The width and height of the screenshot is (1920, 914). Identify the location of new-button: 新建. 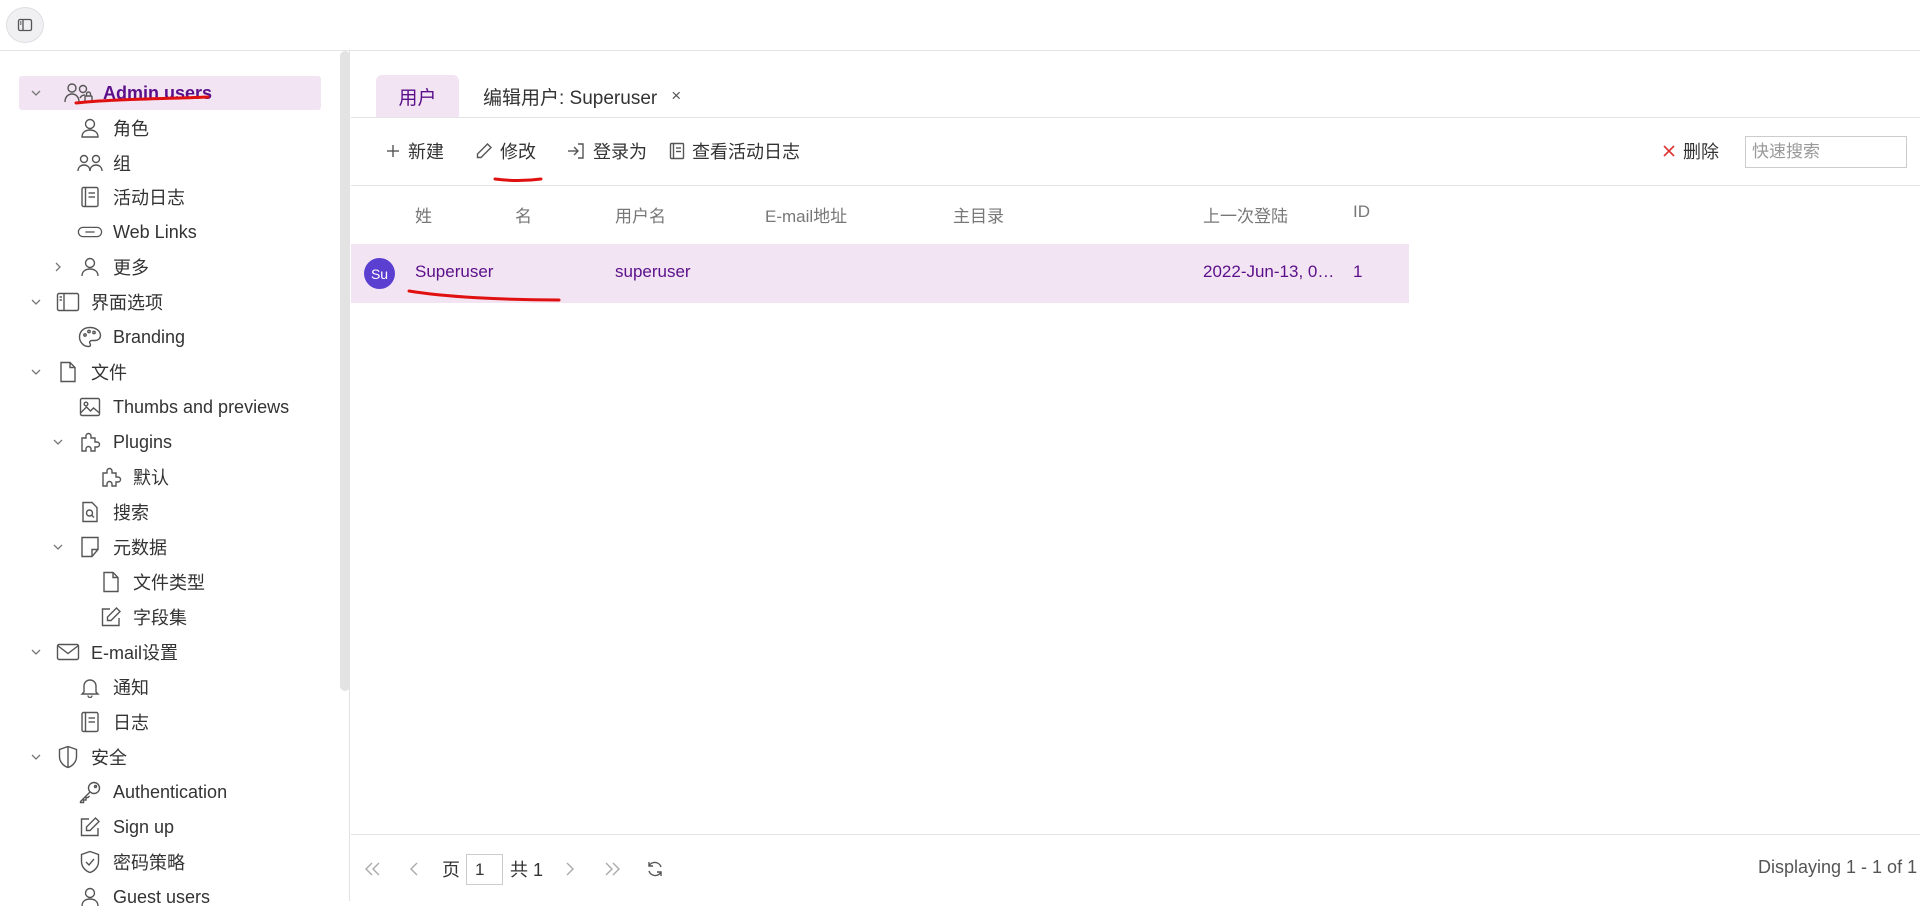
(414, 151).